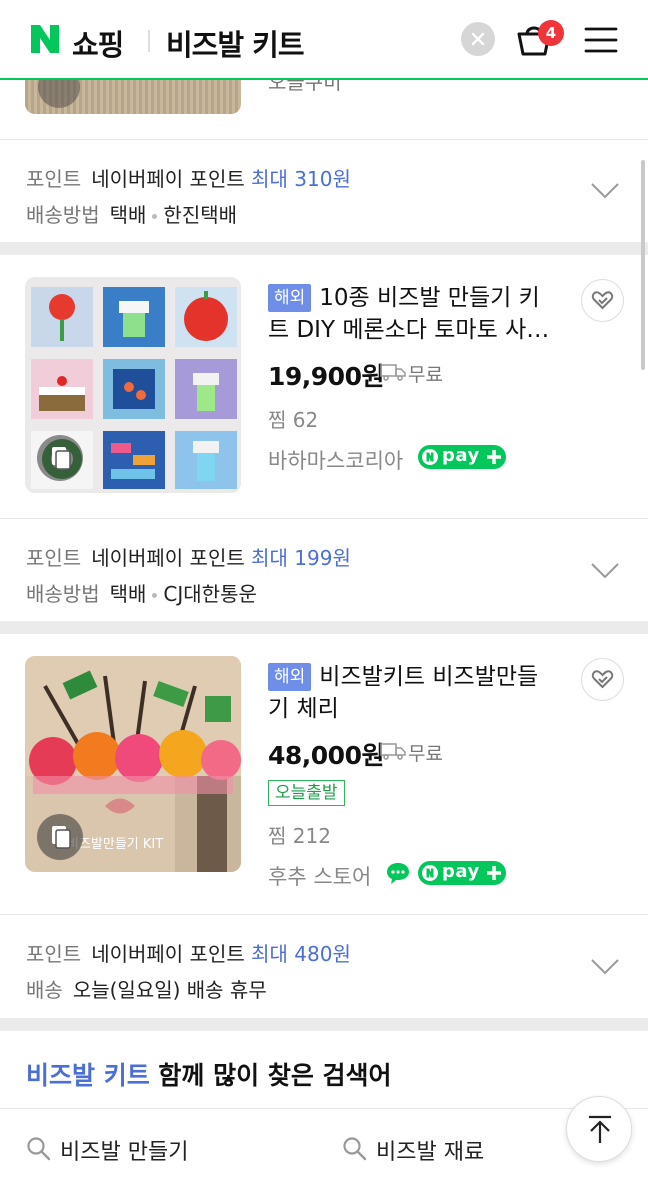  I want to click on wishlist-count: 찜 62, so click(293, 420).